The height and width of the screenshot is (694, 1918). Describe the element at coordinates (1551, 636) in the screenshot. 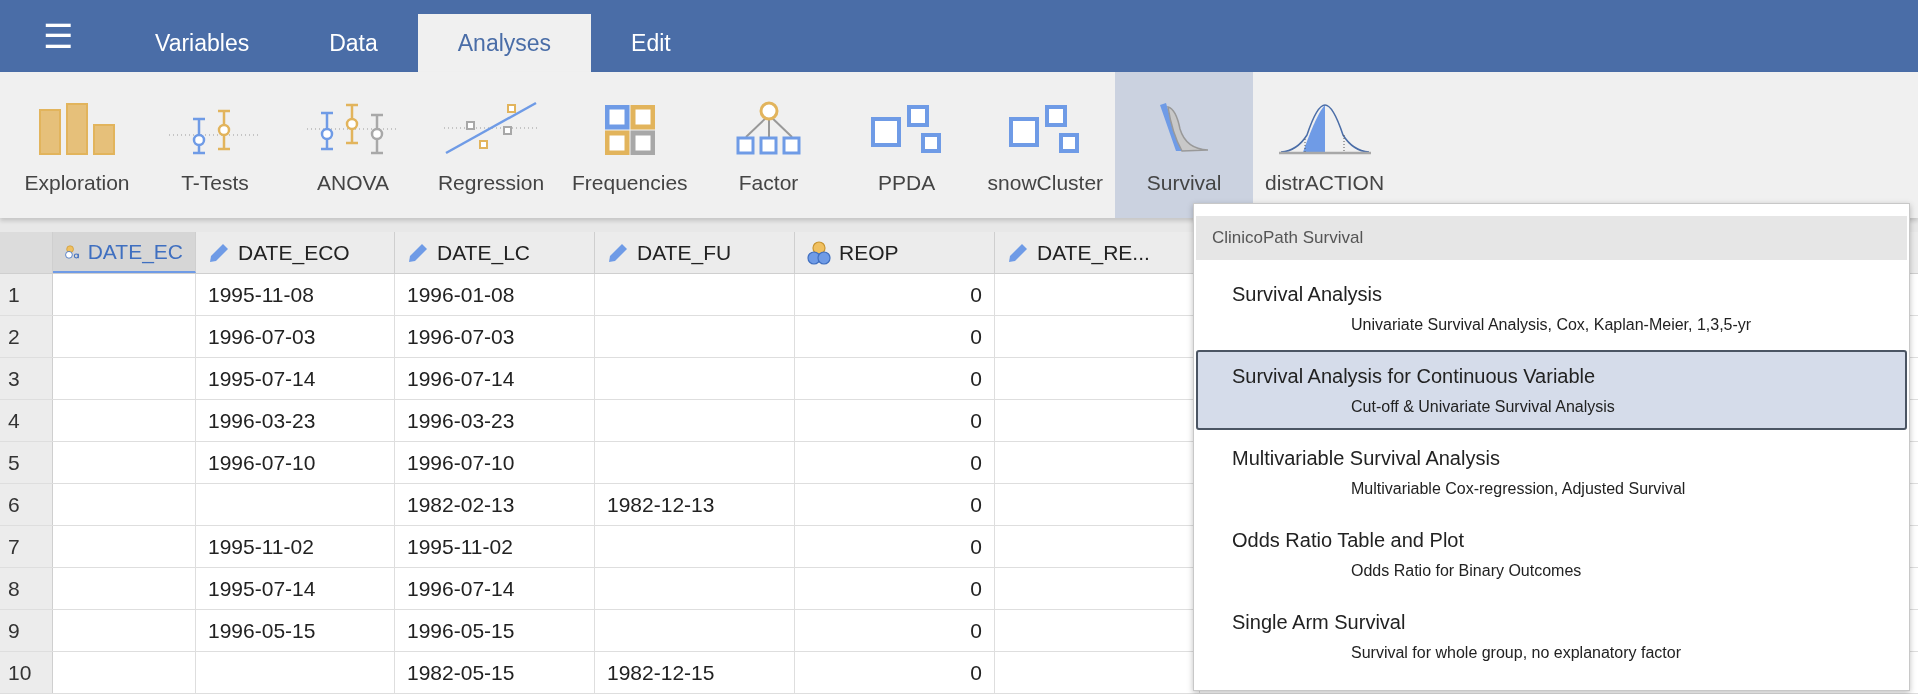

I see `menu-item: Single Arm Survival Survival for whole group, no explanatory factor` at that location.